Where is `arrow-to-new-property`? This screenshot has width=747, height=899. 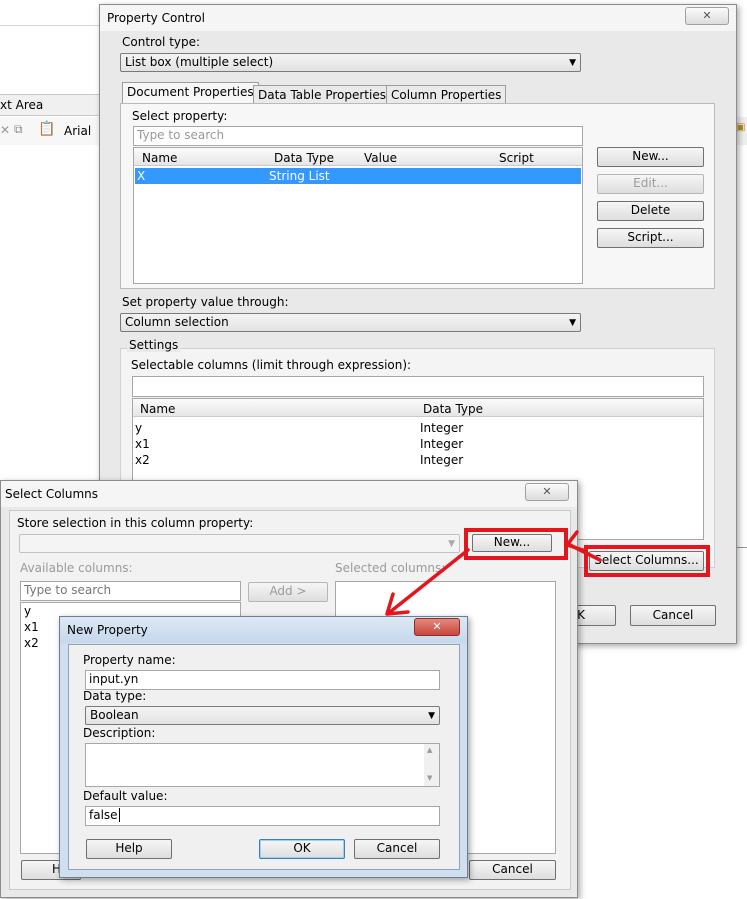
arrow-to-new-property is located at coordinates (429, 581).